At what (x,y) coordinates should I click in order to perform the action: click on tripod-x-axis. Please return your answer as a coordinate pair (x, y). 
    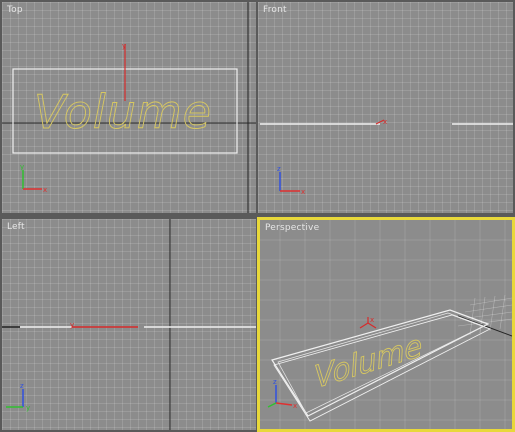
    Looking at the image, I should click on (284, 404).